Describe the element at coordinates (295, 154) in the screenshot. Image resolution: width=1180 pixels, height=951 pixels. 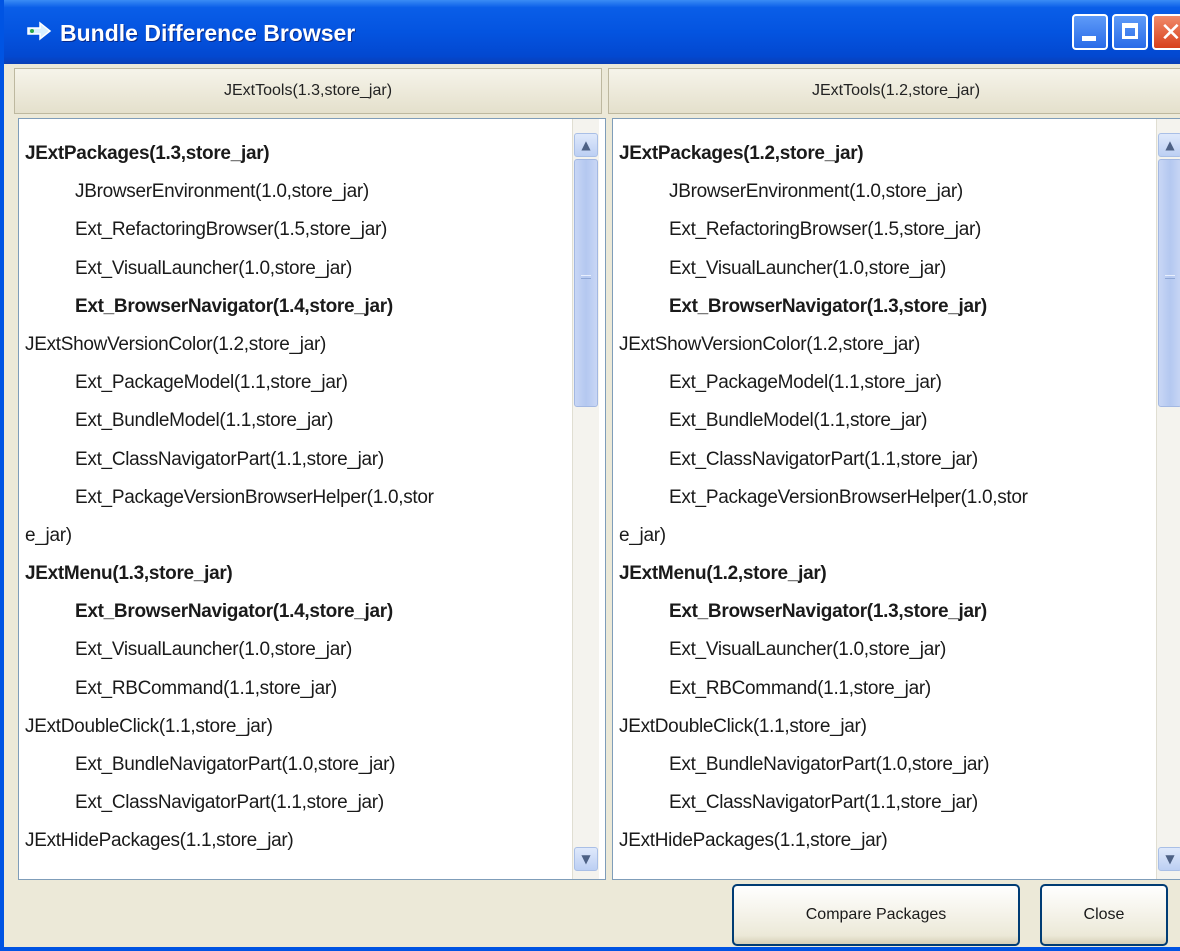
I see `package-line: JExtPackages(1.3,store_jar)` at that location.